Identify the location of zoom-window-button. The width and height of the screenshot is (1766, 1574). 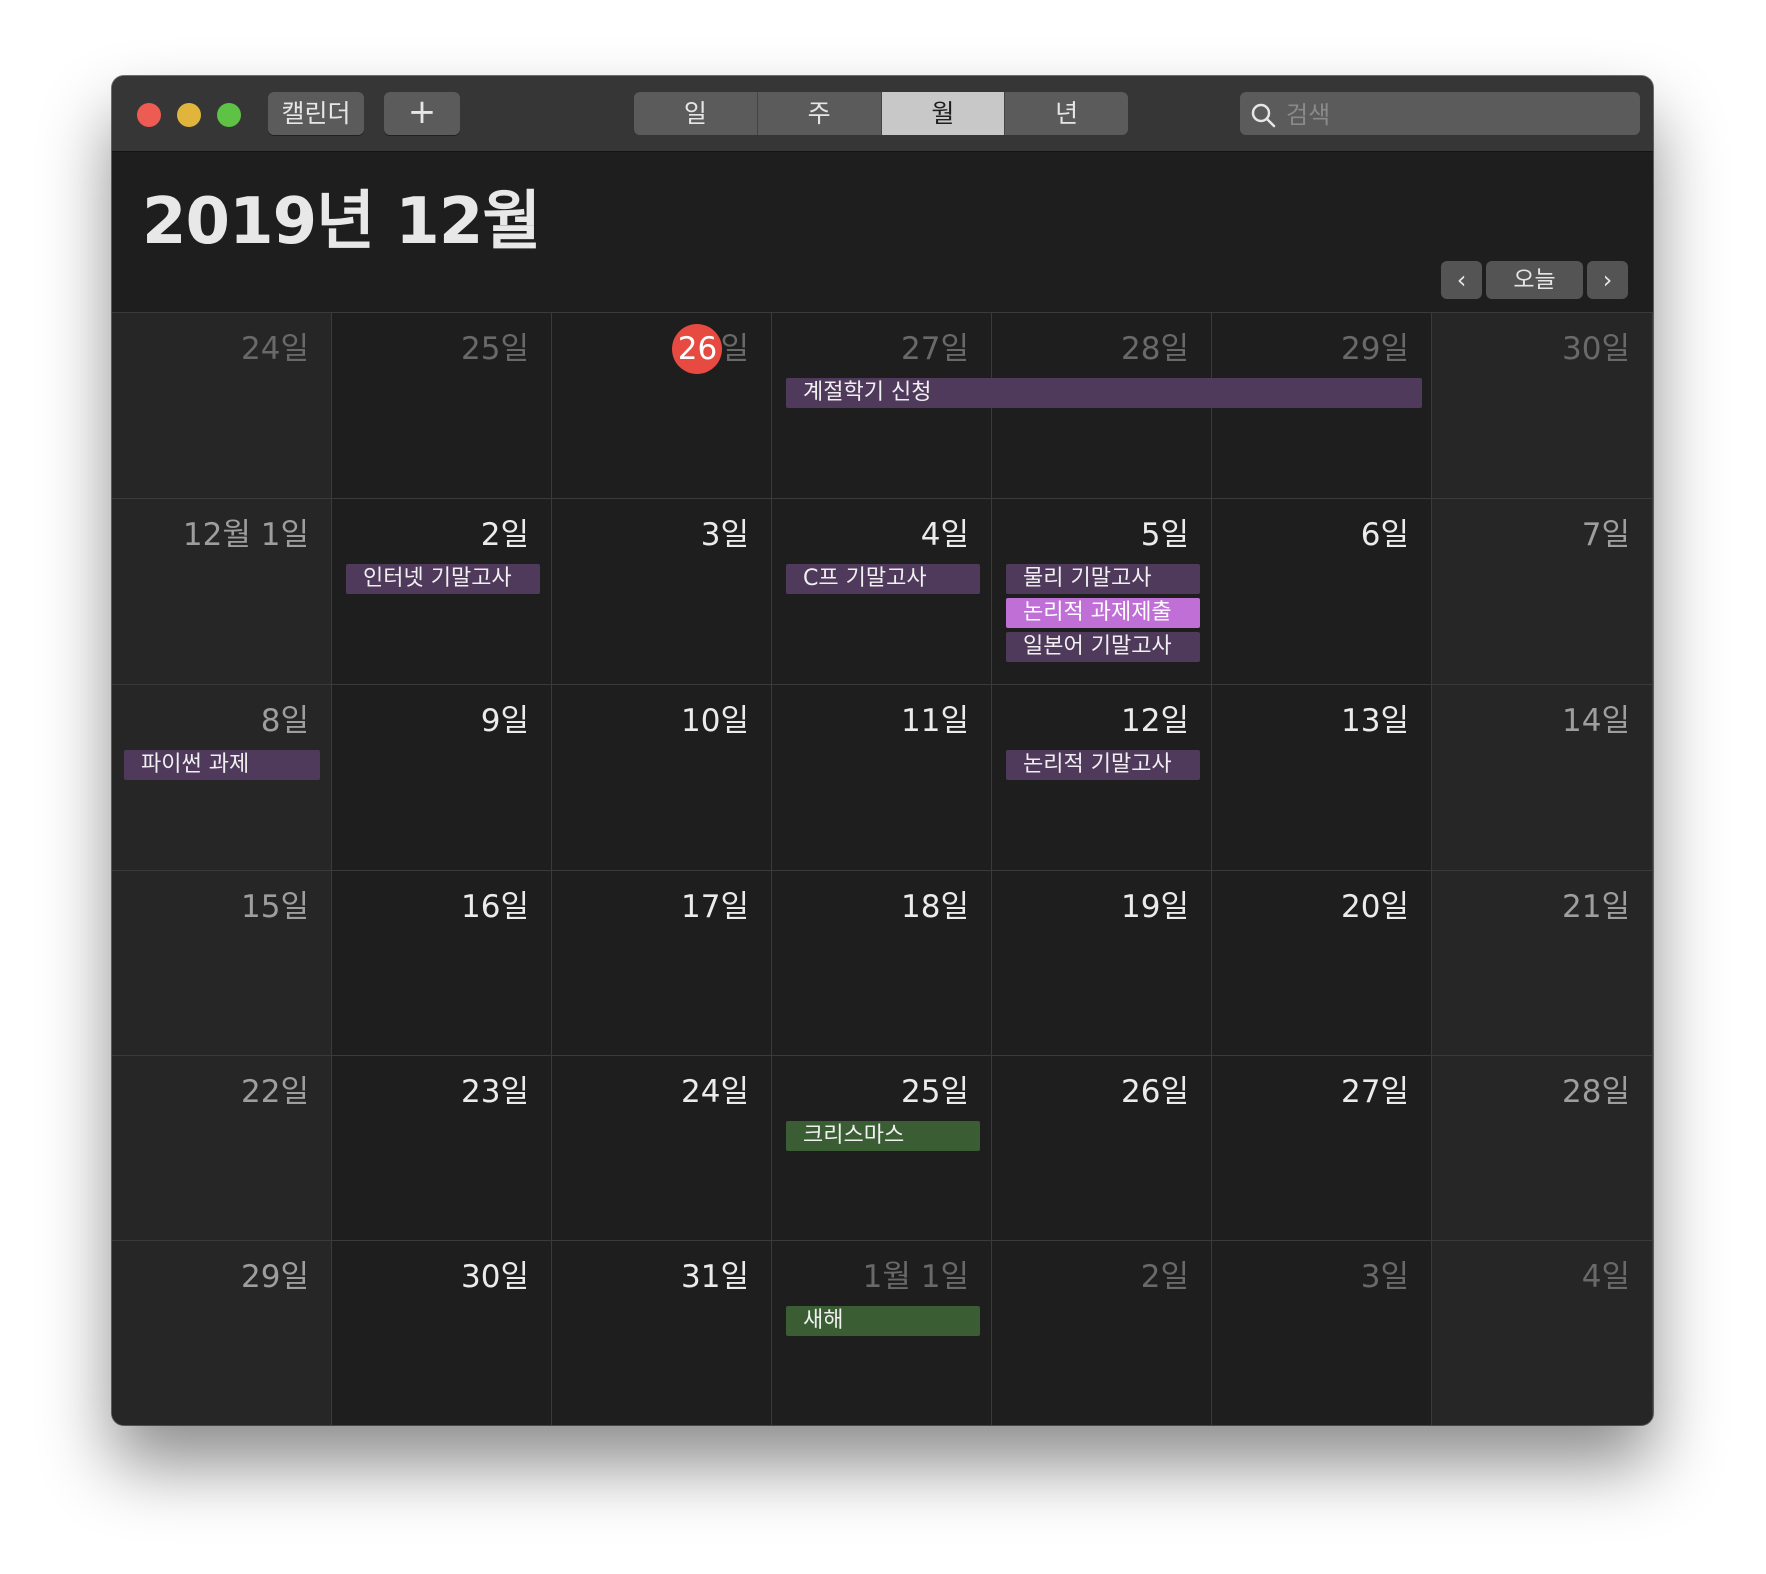
(229, 115).